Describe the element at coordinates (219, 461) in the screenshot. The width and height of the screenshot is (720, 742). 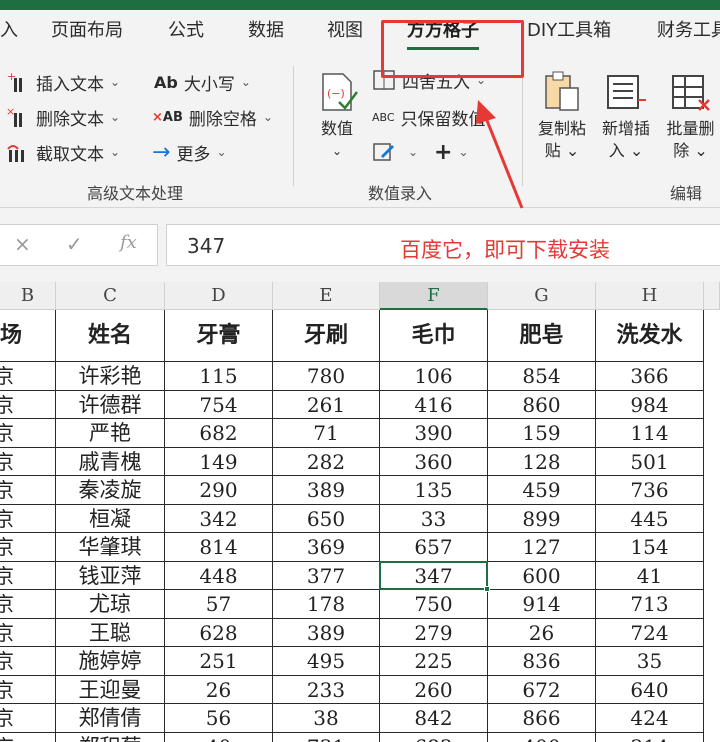
I see `table-cell: 149` at that location.